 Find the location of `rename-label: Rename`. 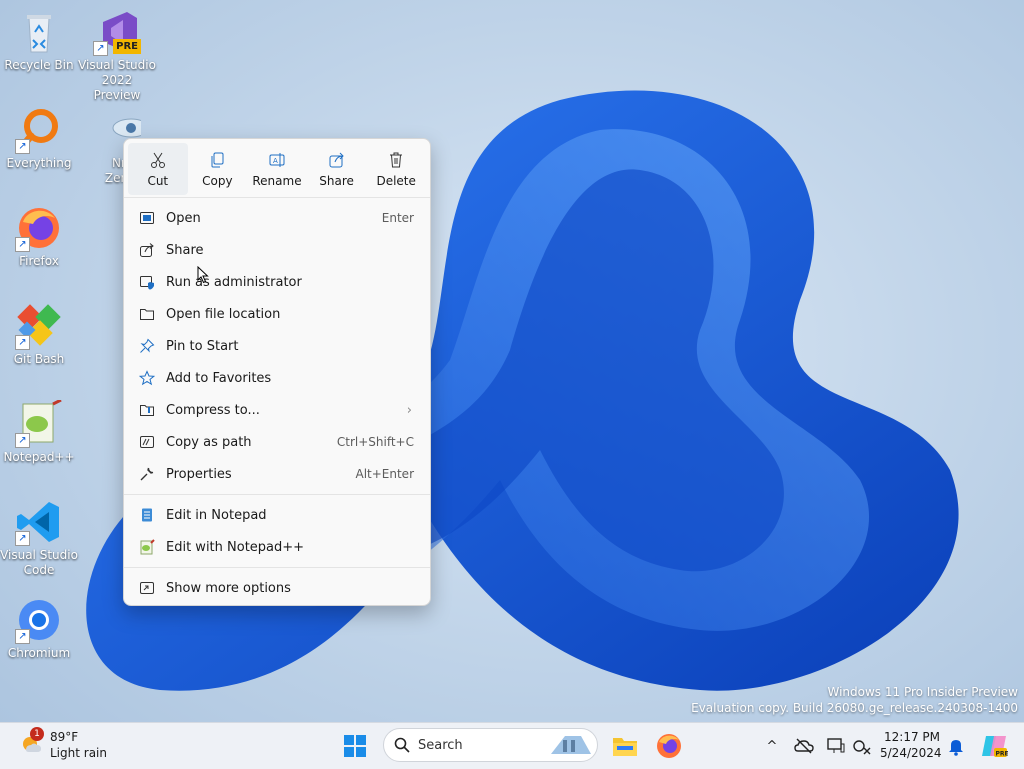

rename-label: Rename is located at coordinates (277, 181).